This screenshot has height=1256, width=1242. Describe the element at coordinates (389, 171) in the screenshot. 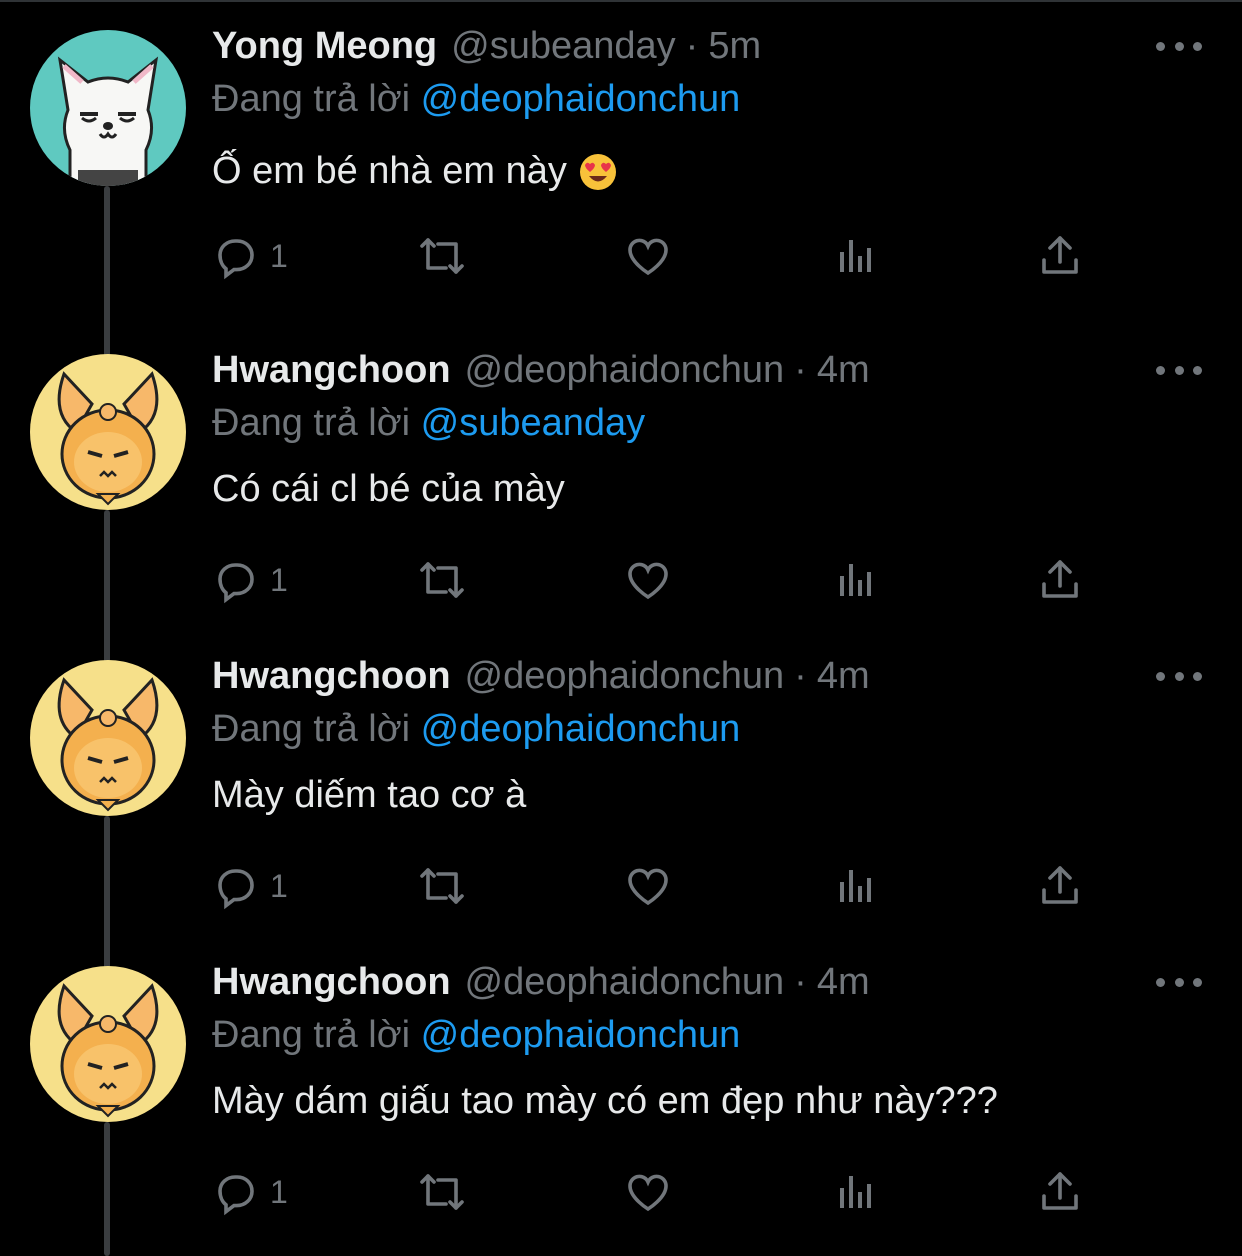

I see `tweet-text: Ố em bé nhà em này` at that location.